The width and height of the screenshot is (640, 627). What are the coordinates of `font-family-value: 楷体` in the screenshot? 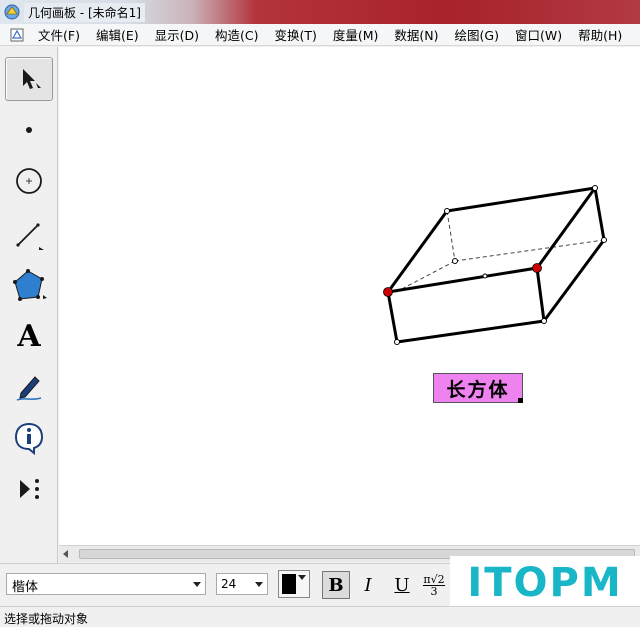 It's located at (25, 587).